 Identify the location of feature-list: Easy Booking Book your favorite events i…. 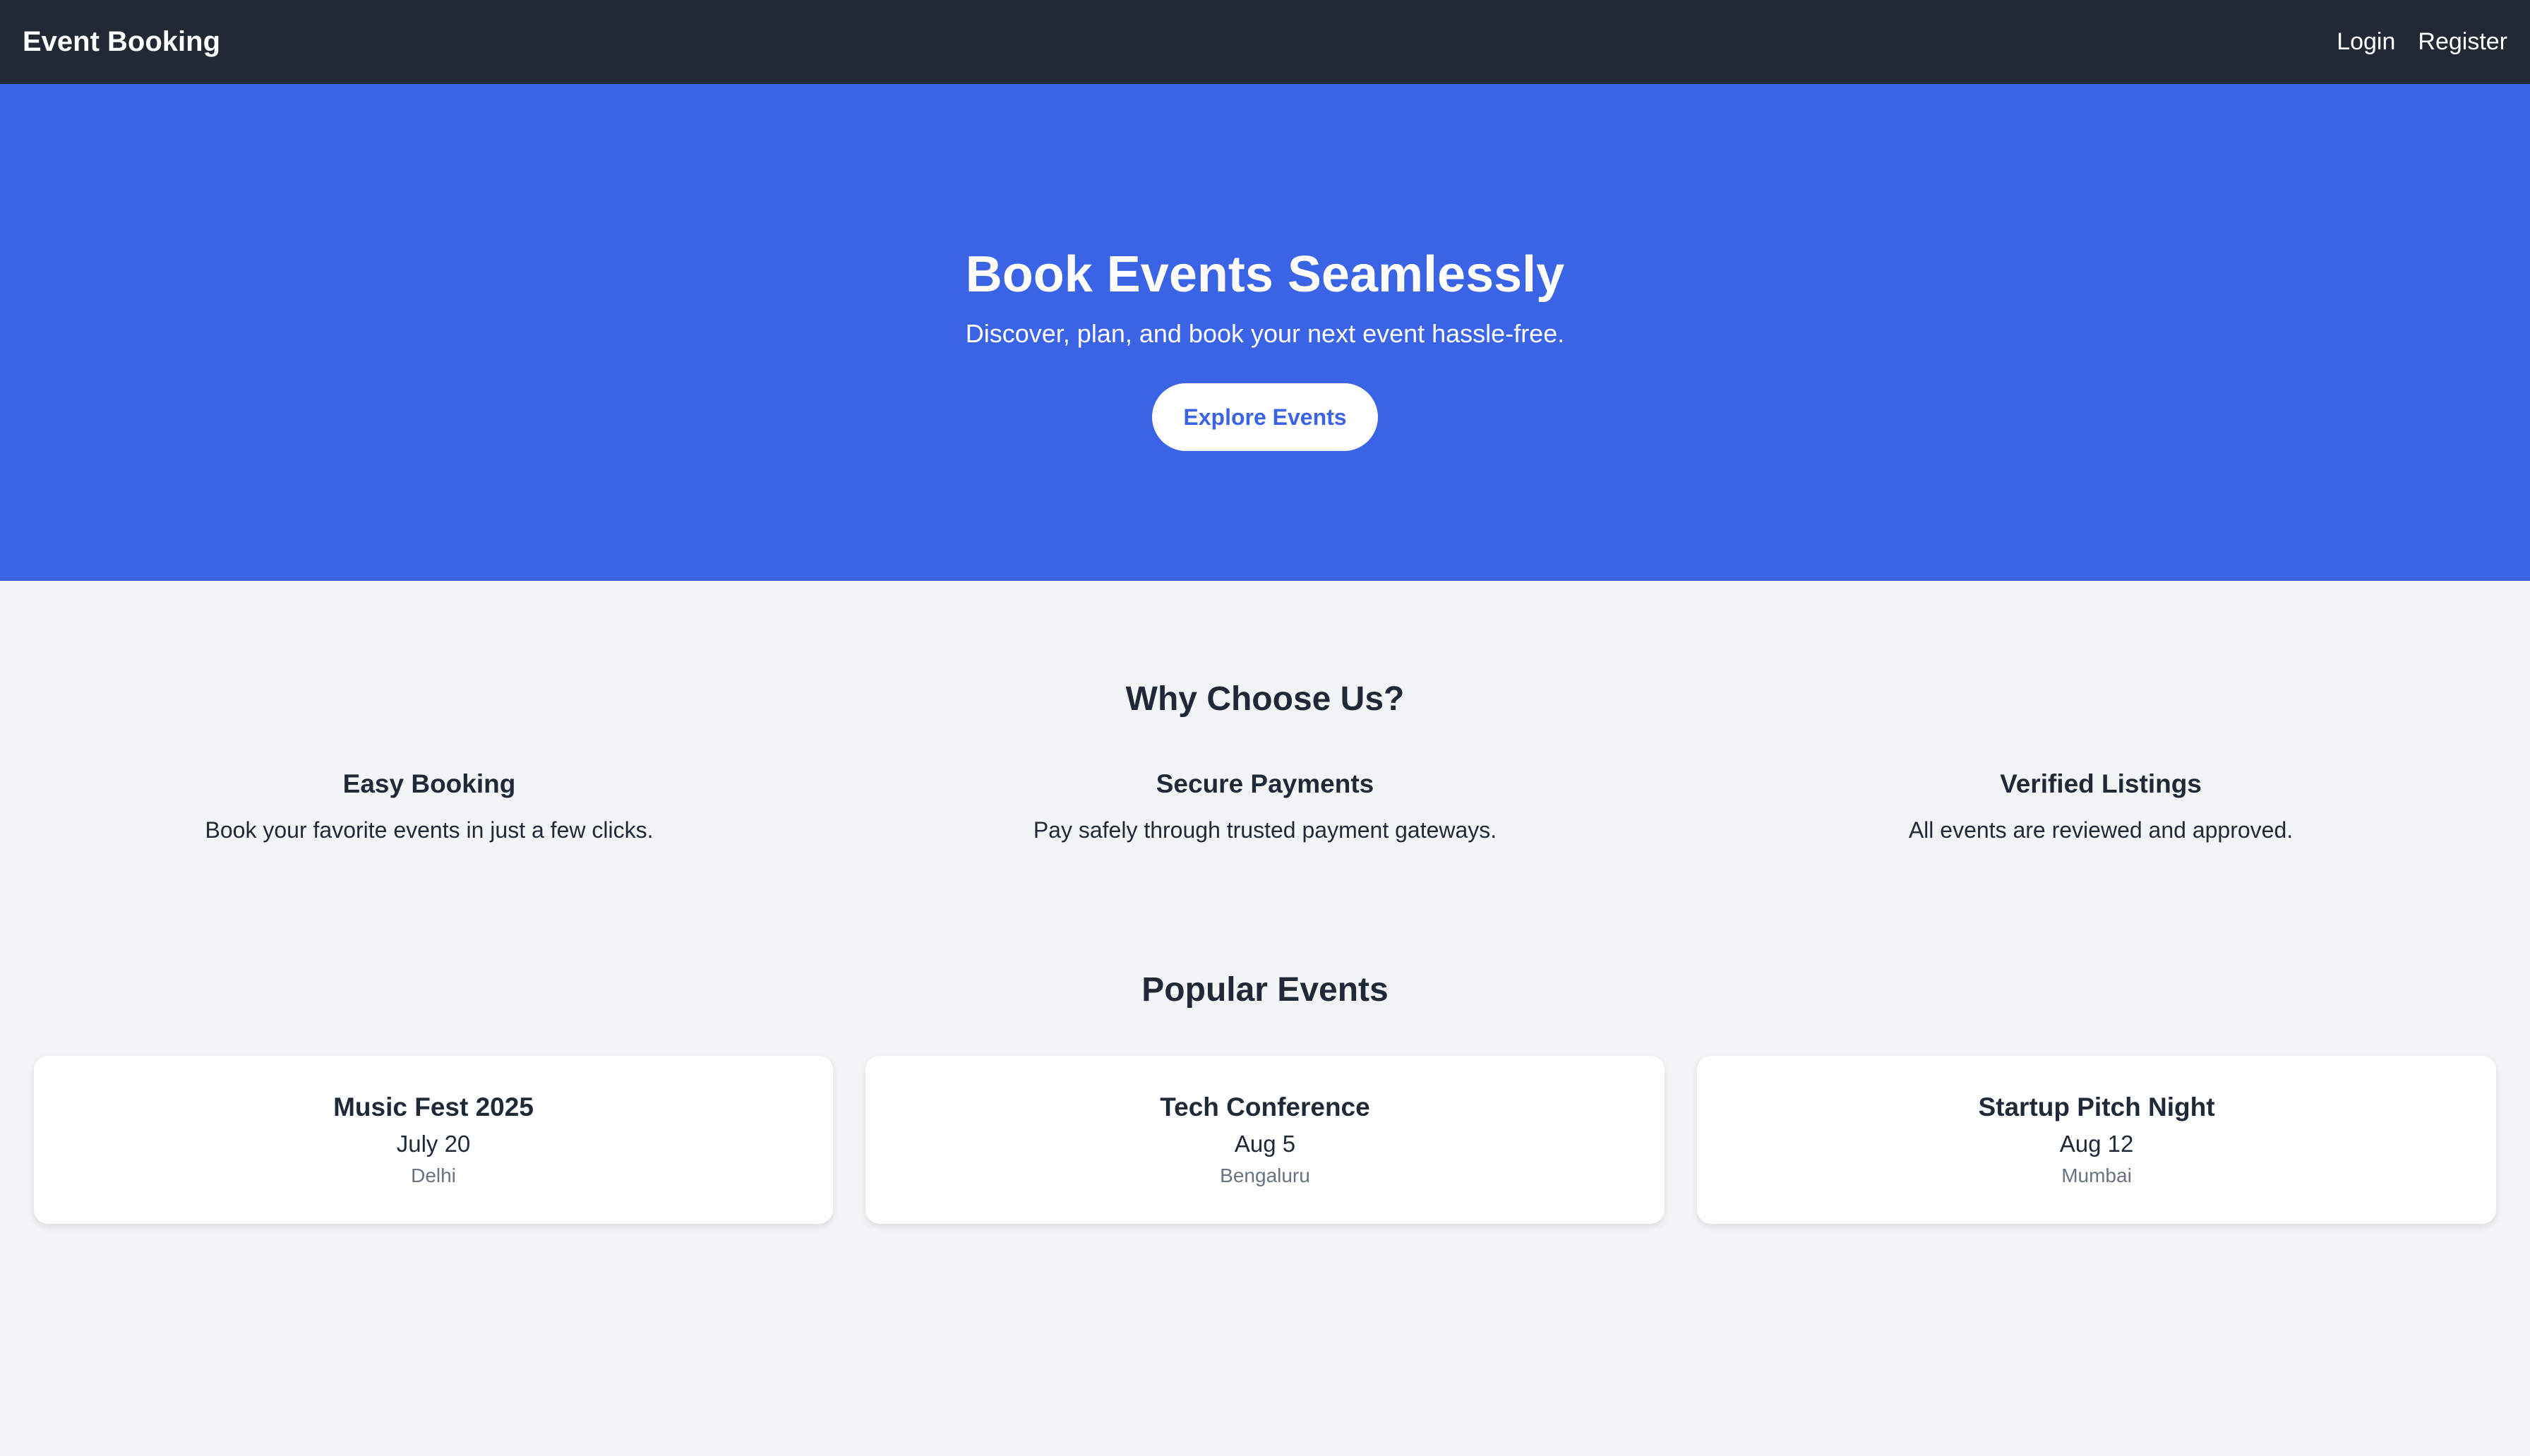
(1265, 806).